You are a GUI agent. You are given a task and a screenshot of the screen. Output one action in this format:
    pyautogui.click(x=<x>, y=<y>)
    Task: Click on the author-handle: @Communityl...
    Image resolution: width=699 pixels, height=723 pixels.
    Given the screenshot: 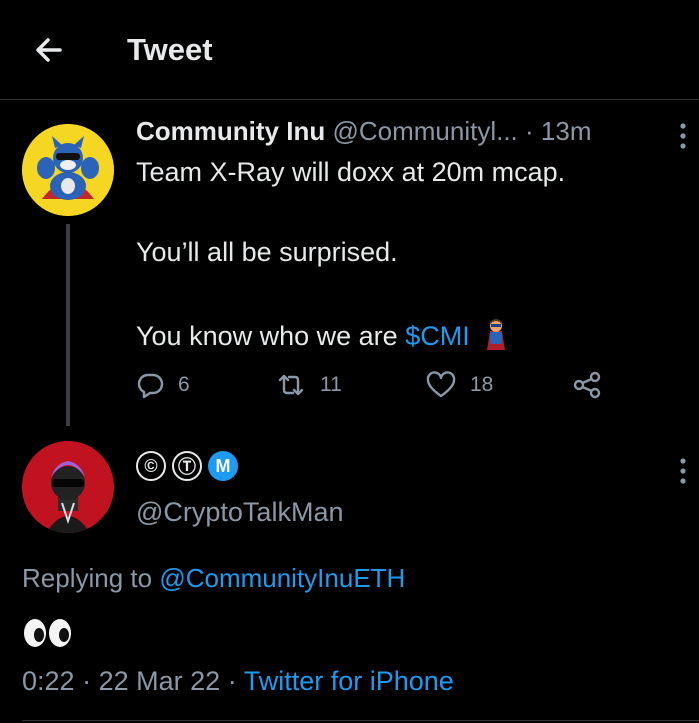 What is the action you would take?
    pyautogui.click(x=424, y=131)
    